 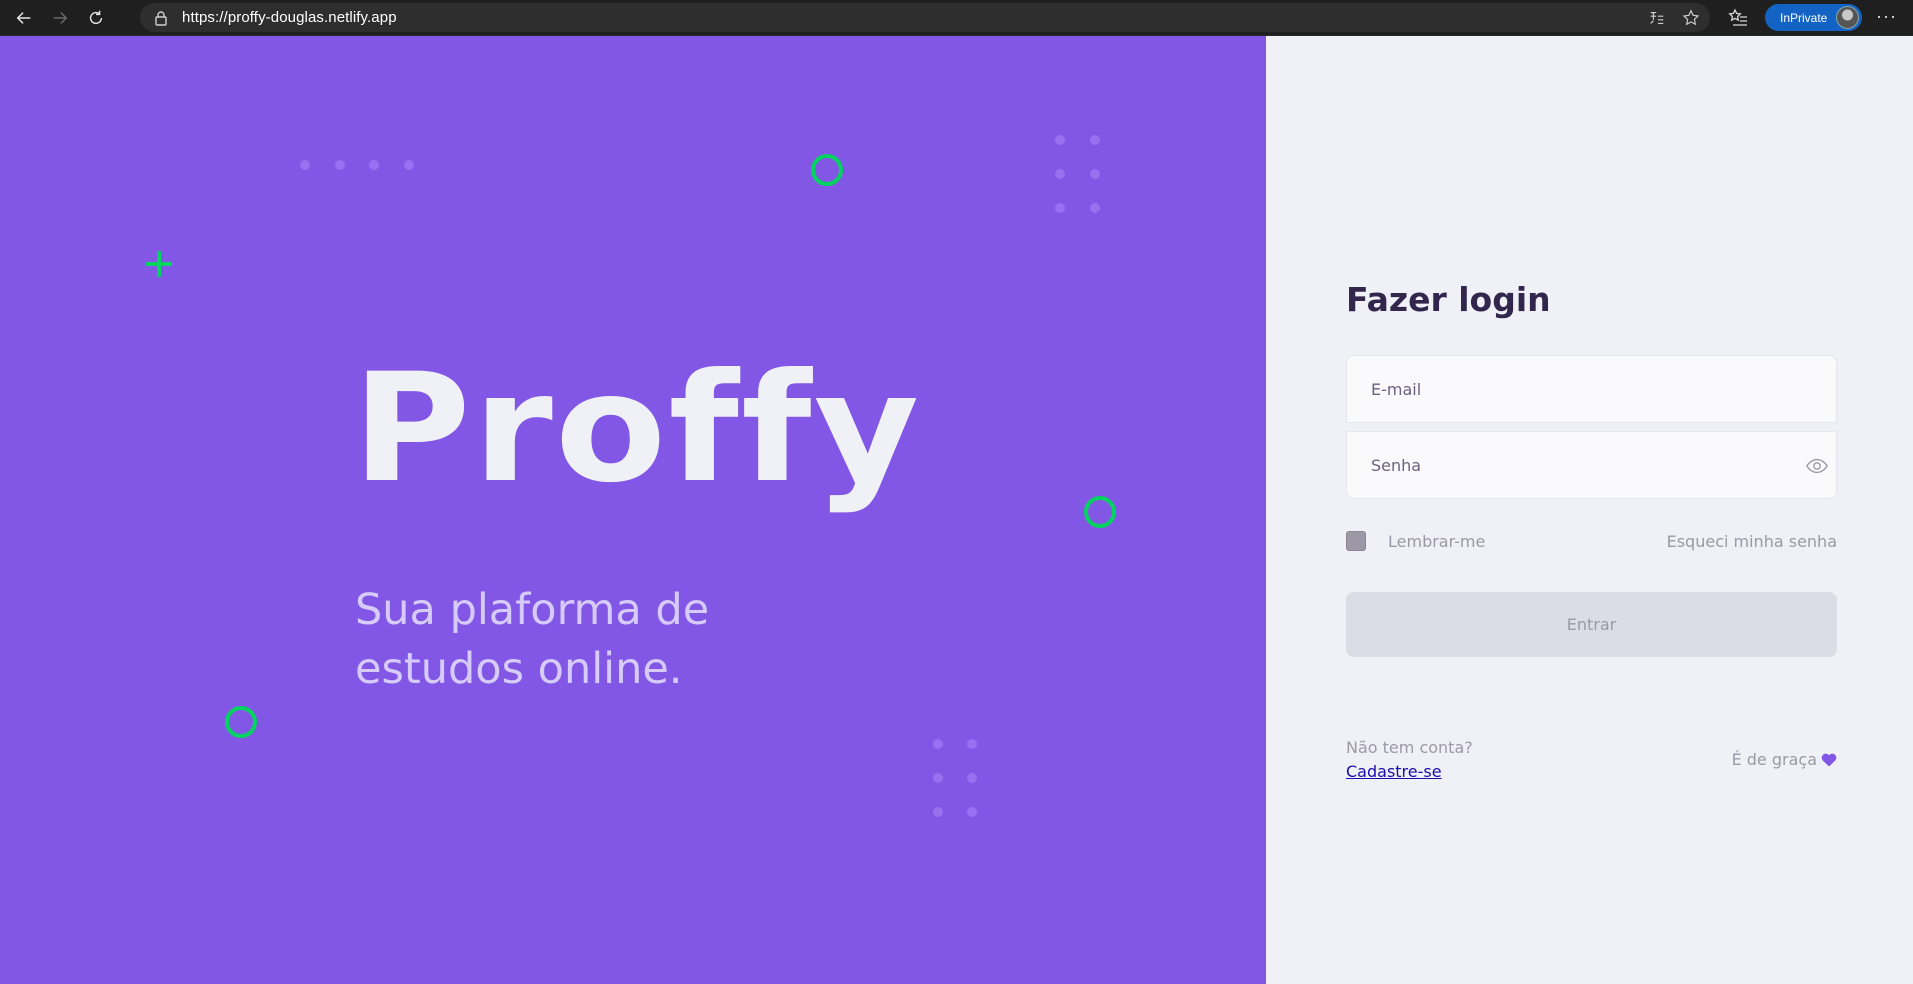 I want to click on favorites-button, so click(x=1738, y=20).